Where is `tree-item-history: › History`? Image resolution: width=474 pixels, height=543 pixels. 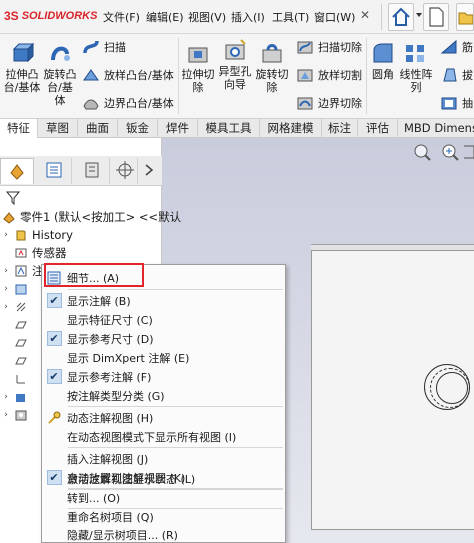 tree-item-history: › History is located at coordinates (36, 235).